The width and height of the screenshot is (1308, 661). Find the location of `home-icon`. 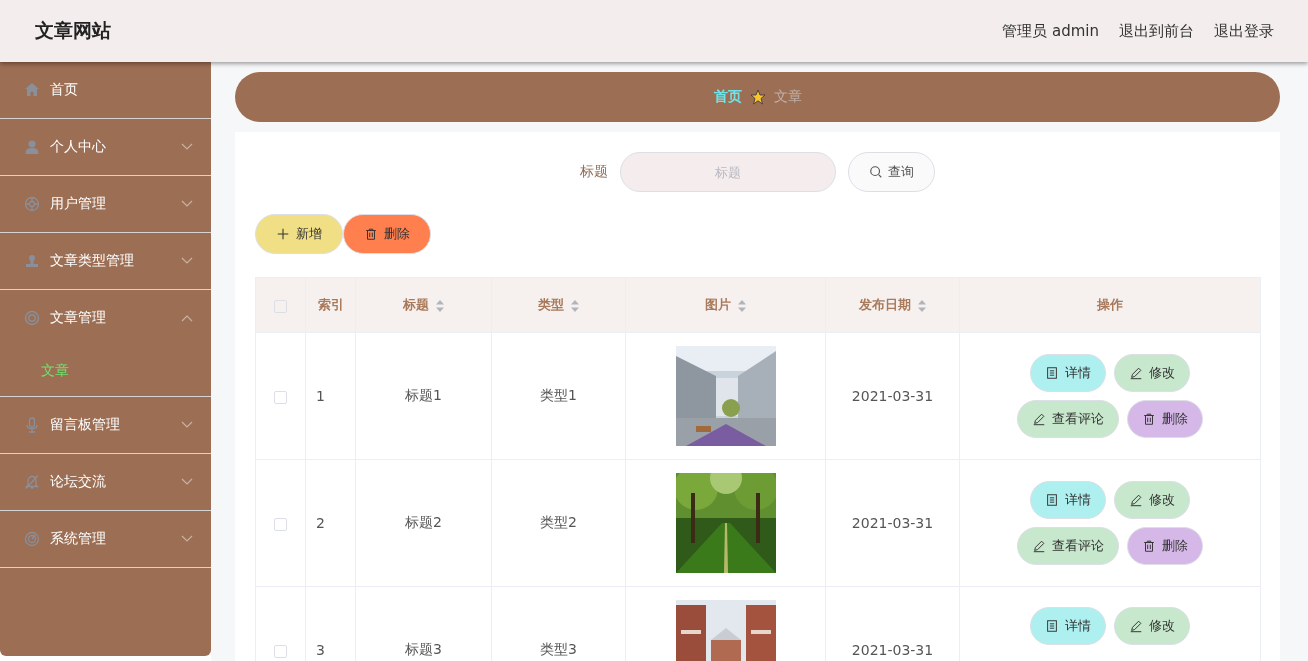

home-icon is located at coordinates (32, 90).